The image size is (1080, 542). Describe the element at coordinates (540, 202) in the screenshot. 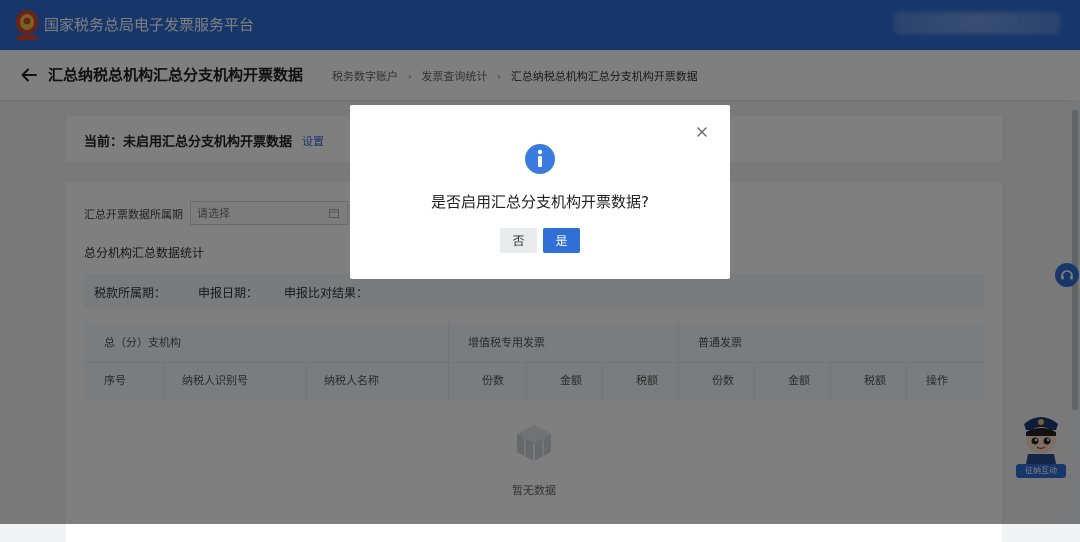

I see `dialog-message: 是否启用汇总分支机构开票数据?` at that location.